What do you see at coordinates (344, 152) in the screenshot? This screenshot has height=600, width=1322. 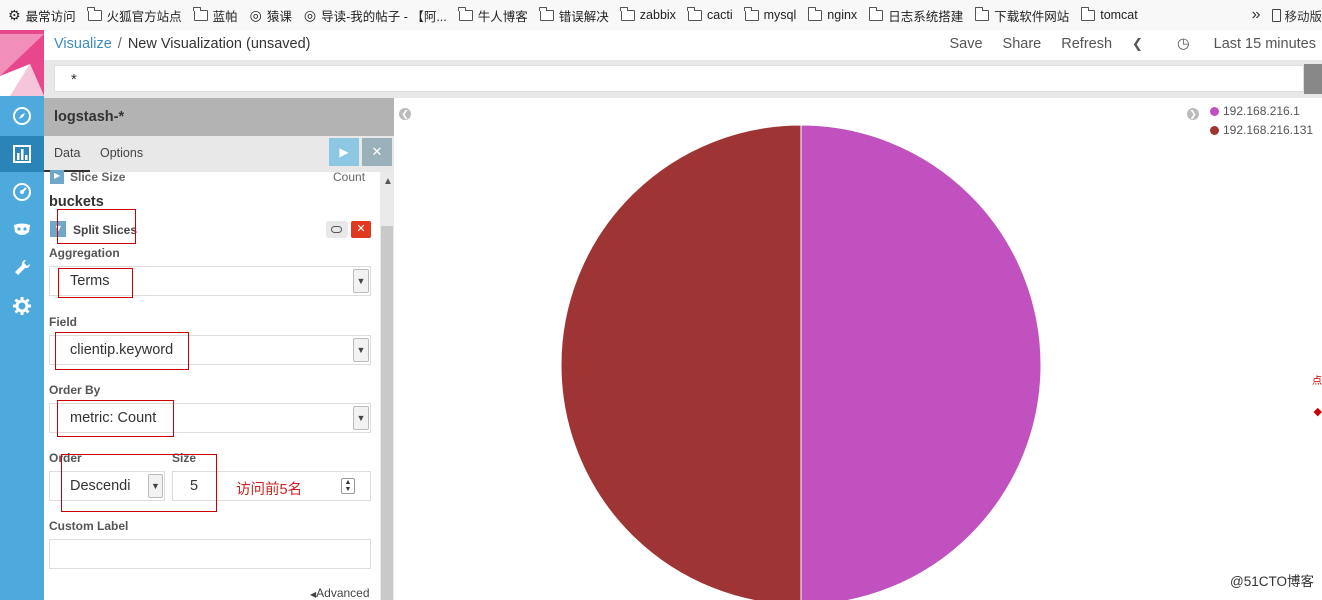 I see `apply-changes-button: ▶` at bounding box center [344, 152].